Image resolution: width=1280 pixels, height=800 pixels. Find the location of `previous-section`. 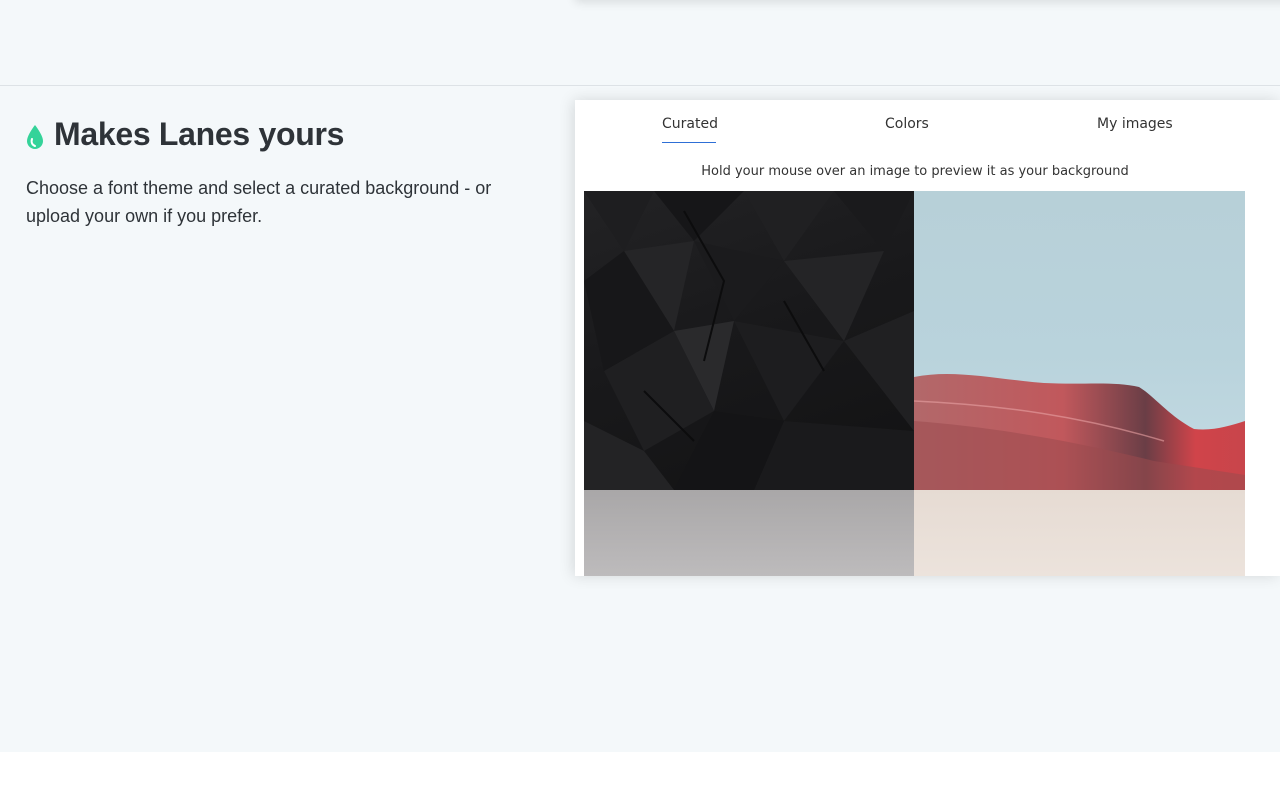

previous-section is located at coordinates (640, 43).